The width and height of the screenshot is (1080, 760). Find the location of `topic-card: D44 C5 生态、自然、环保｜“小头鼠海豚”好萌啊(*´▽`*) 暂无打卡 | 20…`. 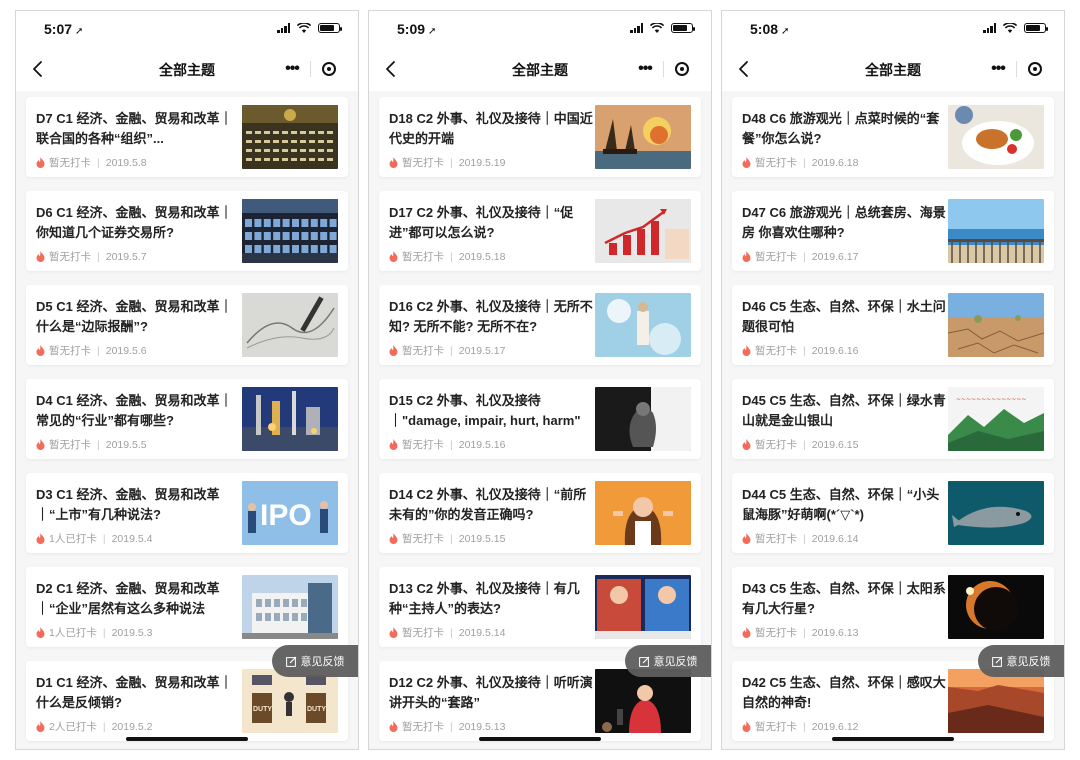

topic-card: D44 C5 生态、自然、环保｜“小头鼠海豚”好萌啊(*´▽`*) 暂无打卡 | 20… is located at coordinates (893, 513).